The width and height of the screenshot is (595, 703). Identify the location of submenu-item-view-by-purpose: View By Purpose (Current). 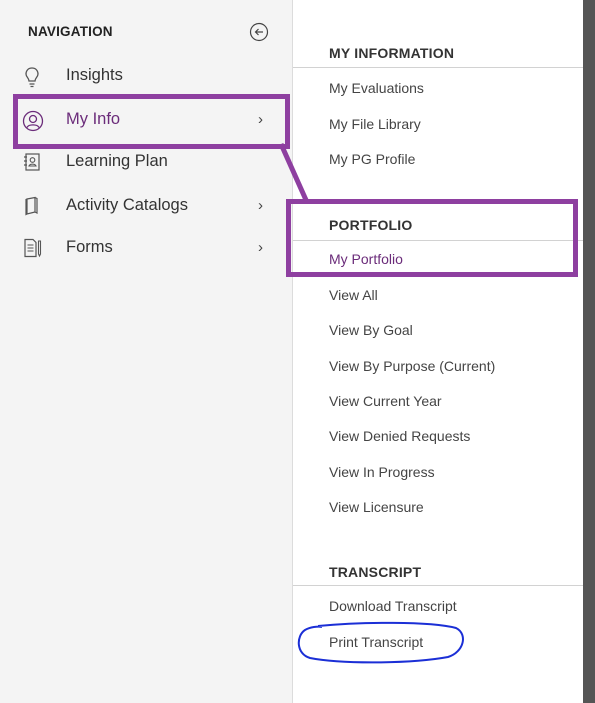
(412, 366).